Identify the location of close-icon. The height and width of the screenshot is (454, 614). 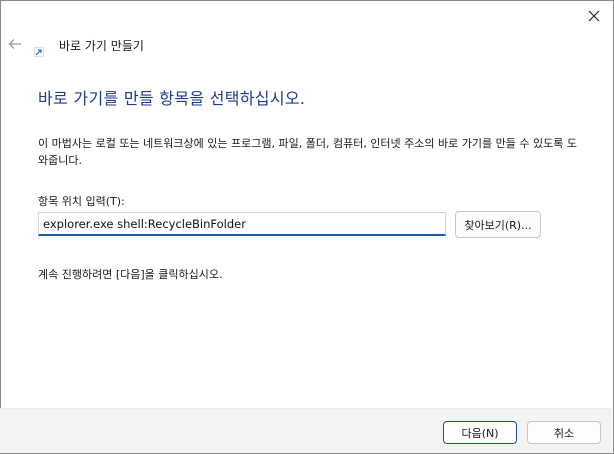
(594, 16).